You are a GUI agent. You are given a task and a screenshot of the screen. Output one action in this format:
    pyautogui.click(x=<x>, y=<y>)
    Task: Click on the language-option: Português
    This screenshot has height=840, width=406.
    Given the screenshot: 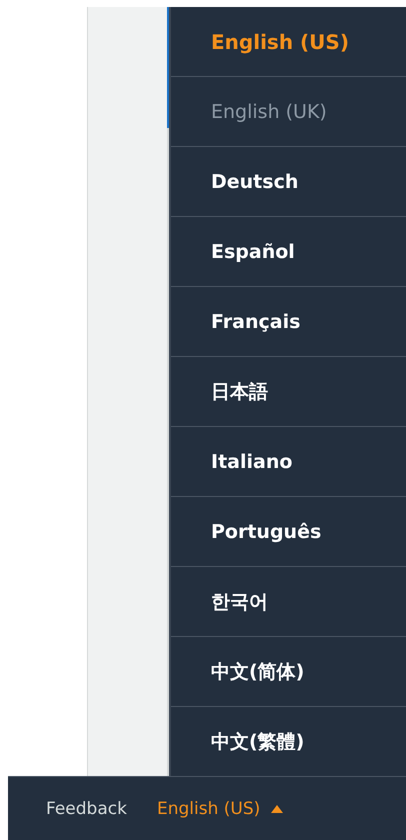 What is the action you would take?
    pyautogui.click(x=288, y=532)
    